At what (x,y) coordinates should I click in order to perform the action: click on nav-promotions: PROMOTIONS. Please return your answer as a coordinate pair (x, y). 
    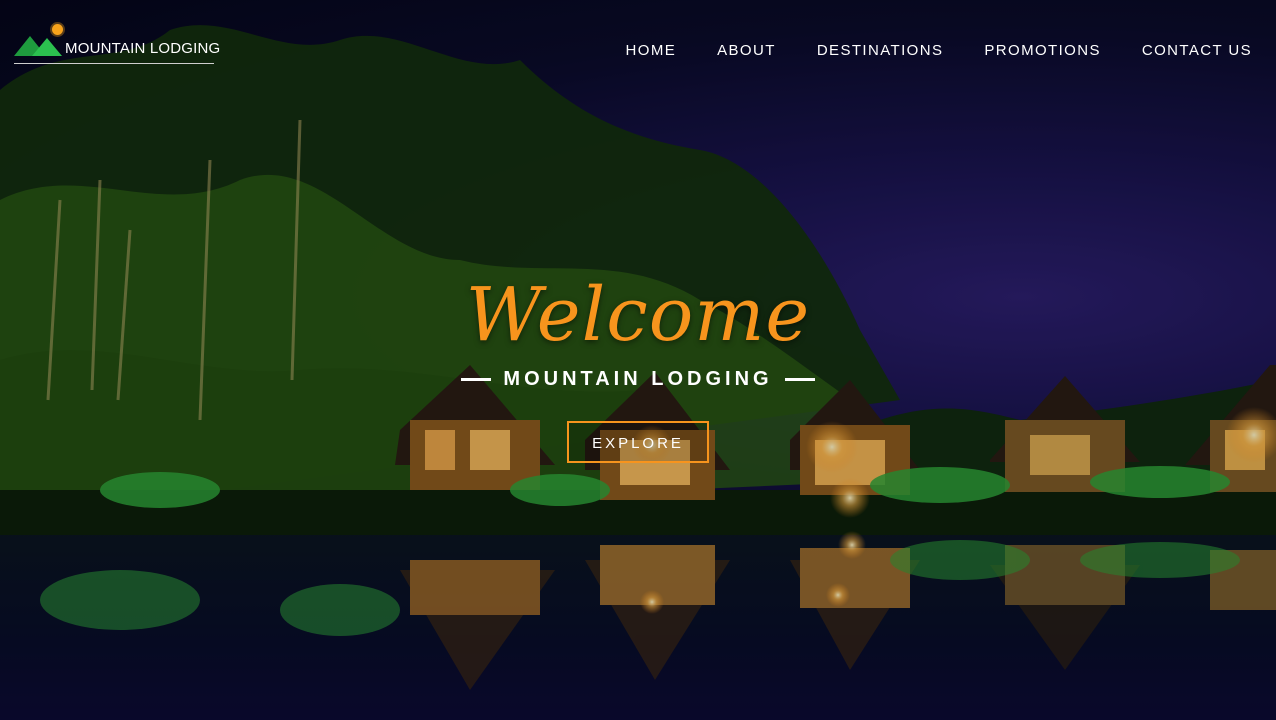
    Looking at the image, I should click on (1042, 50).